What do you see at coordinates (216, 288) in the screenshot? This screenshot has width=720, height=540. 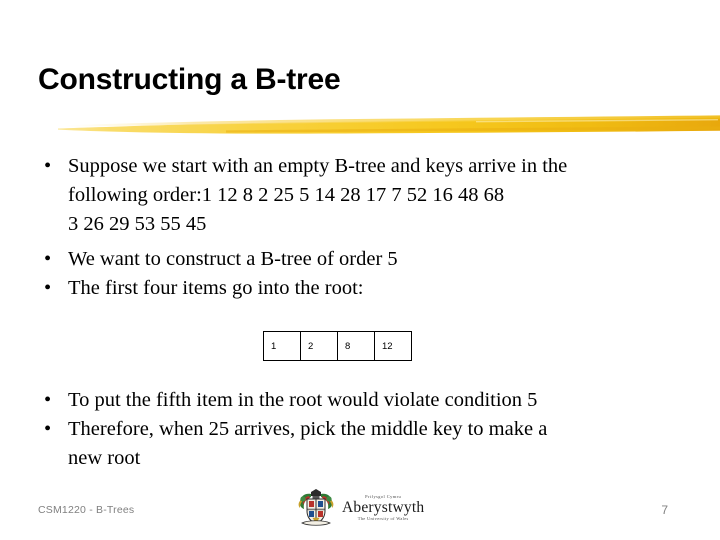 I see `bullet-line: The first four items go into the root:` at bounding box center [216, 288].